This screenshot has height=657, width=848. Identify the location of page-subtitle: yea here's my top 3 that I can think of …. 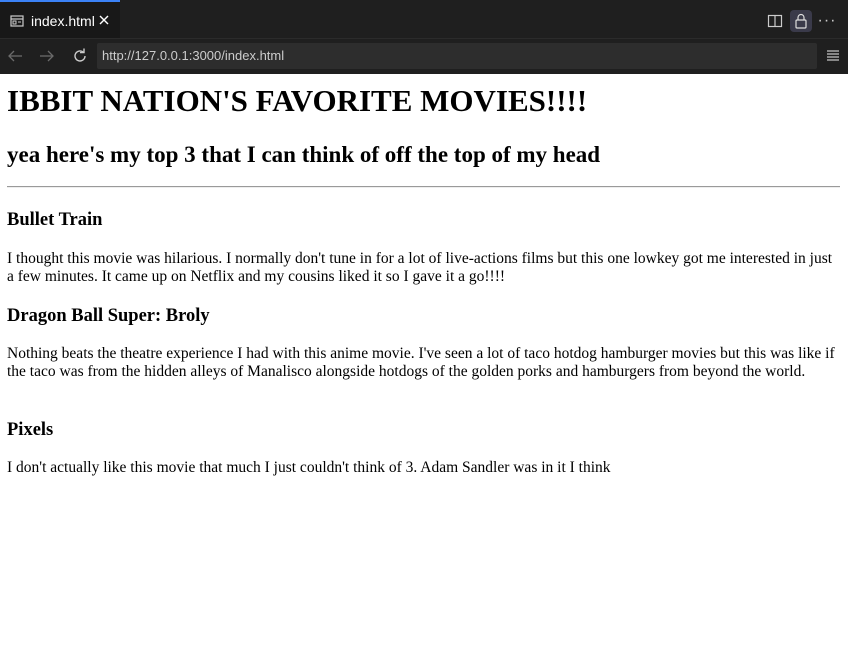
(304, 154).